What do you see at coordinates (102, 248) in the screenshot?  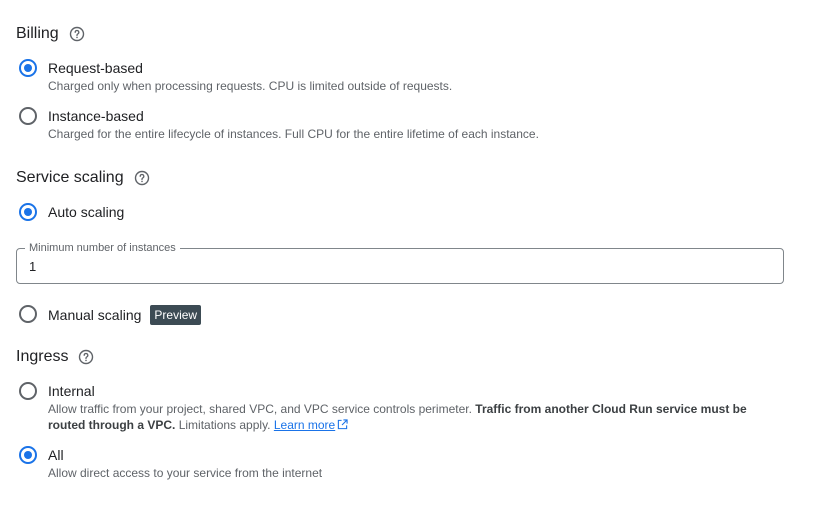 I see `min-instances-label: Minimum number of instances` at bounding box center [102, 248].